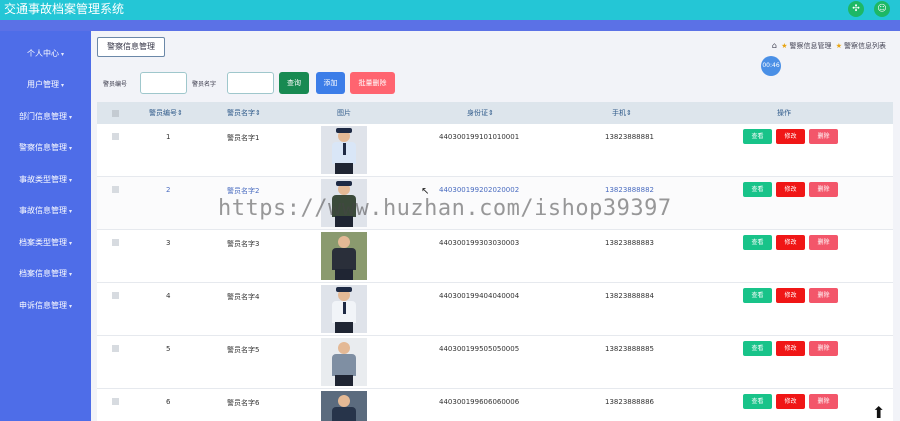 This screenshot has width=900, height=421. Describe the element at coordinates (810, 46) in the screenshot. I see `breadcrumb-item: 警察信息管理` at that location.